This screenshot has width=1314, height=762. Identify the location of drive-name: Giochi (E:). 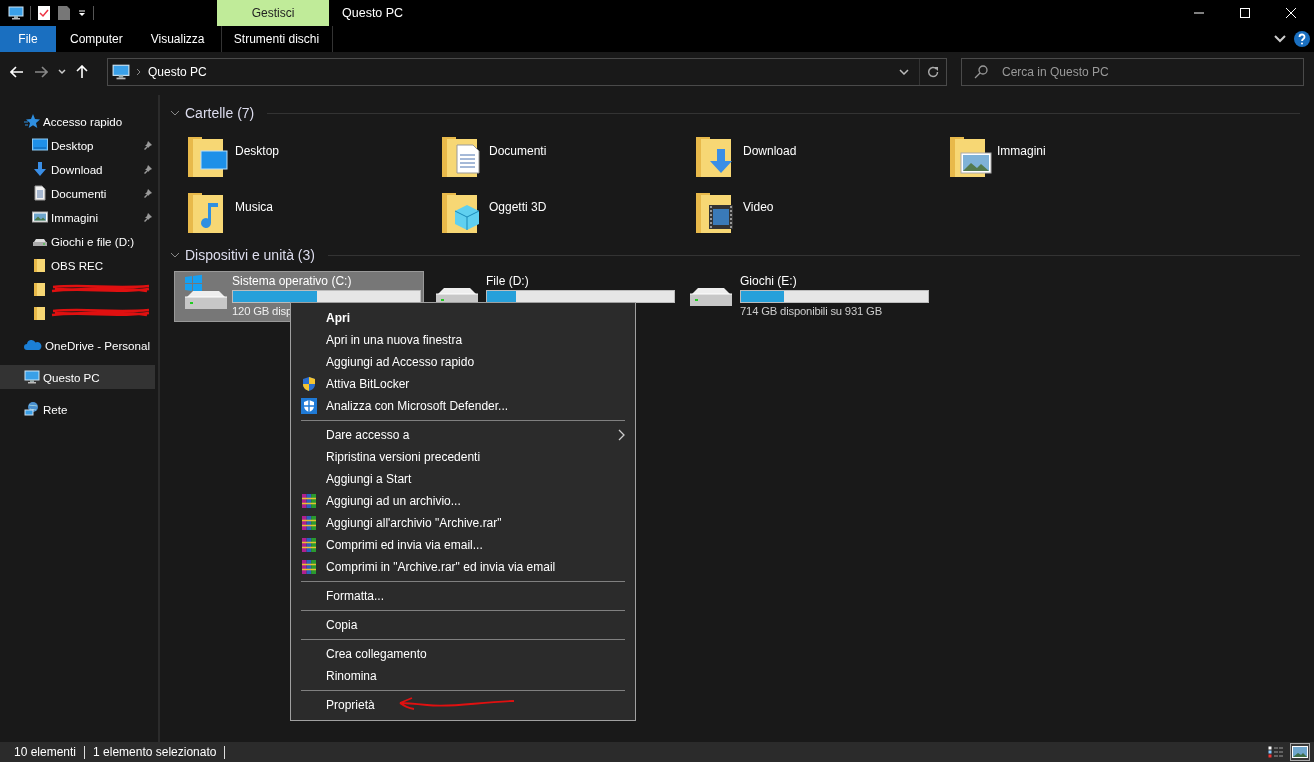
(769, 281).